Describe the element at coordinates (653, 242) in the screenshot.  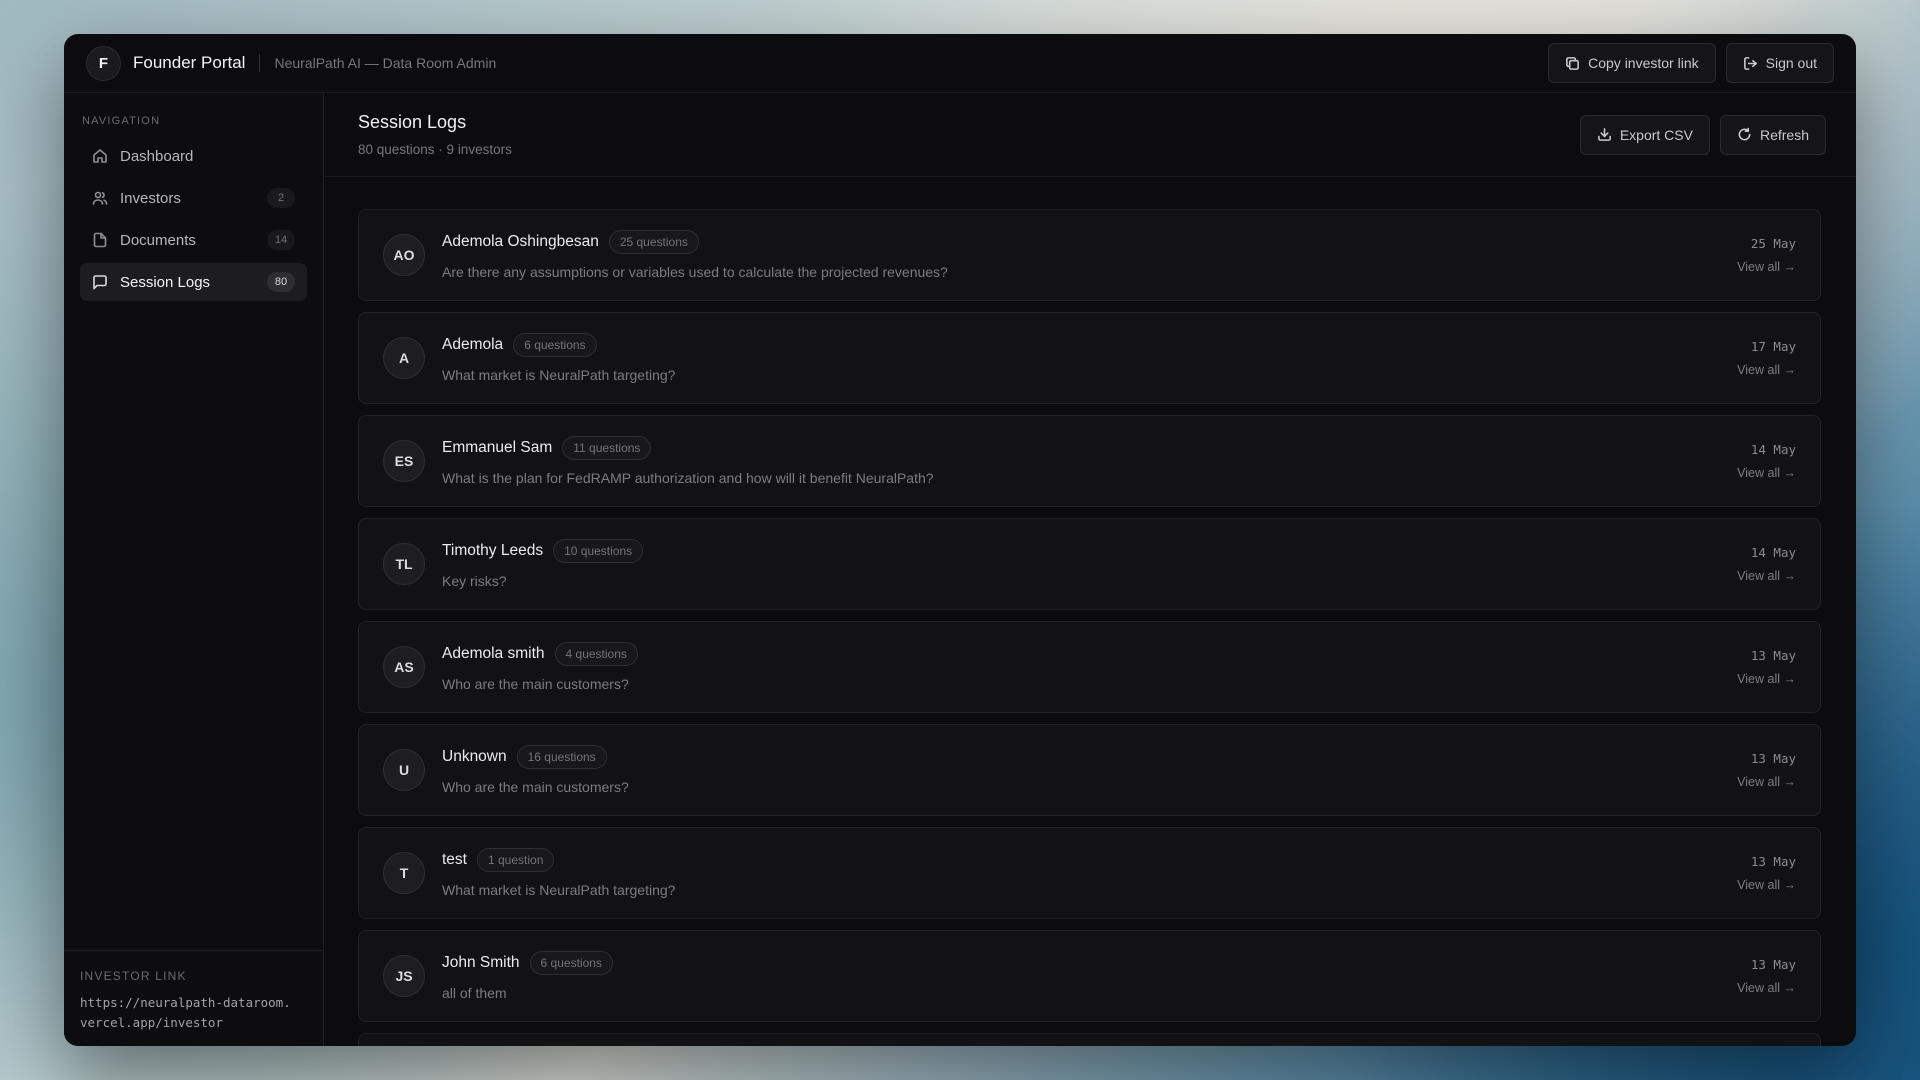
I see `question-count-badge: 25 questions` at that location.